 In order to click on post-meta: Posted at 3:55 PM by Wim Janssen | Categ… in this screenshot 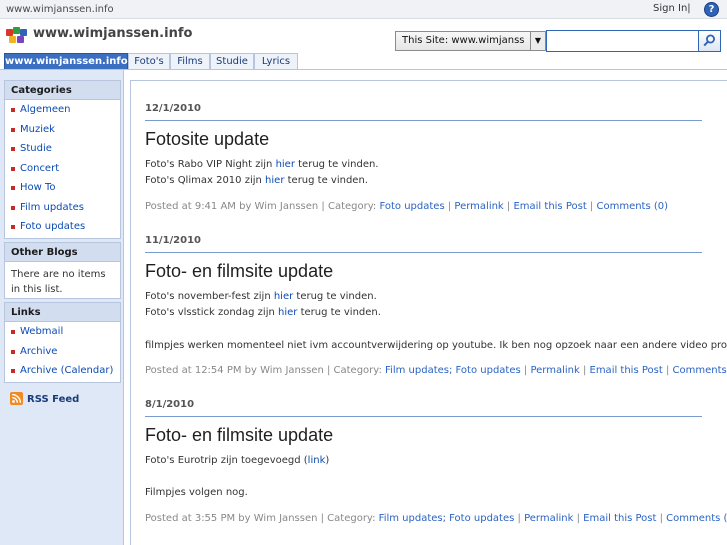, I will do `click(436, 518)`.